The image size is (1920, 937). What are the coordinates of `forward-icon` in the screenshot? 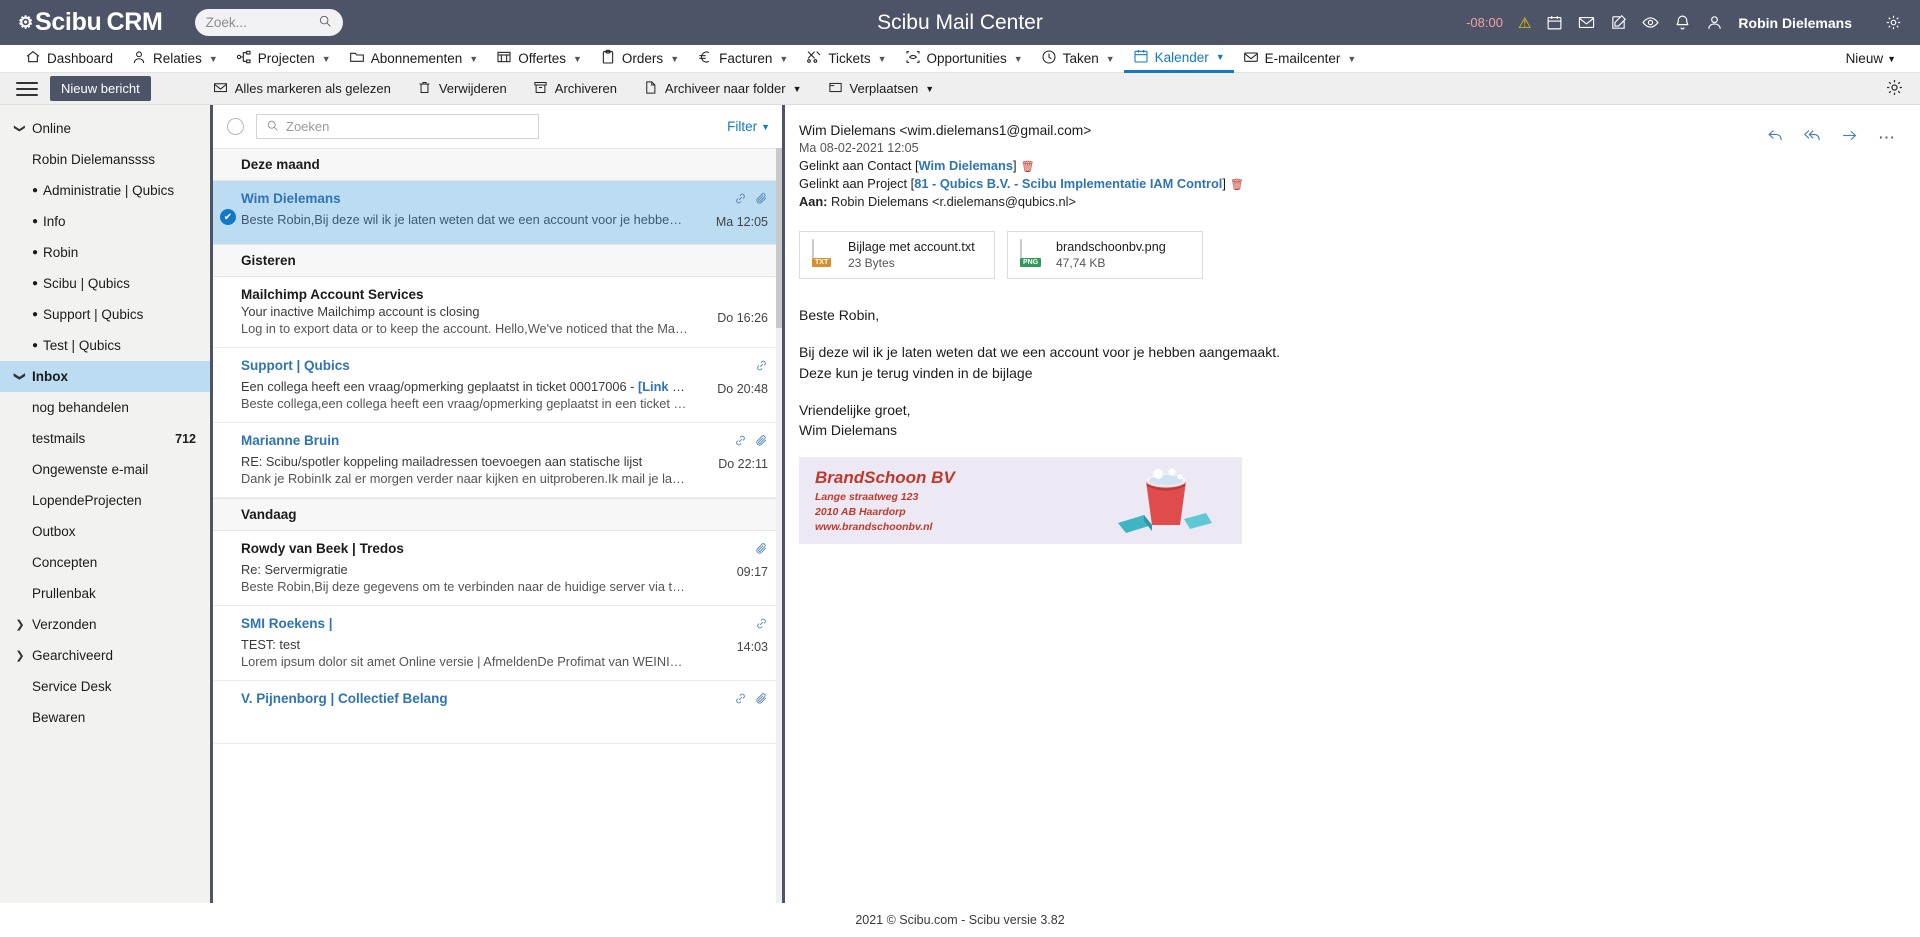 It's located at (1849, 138).